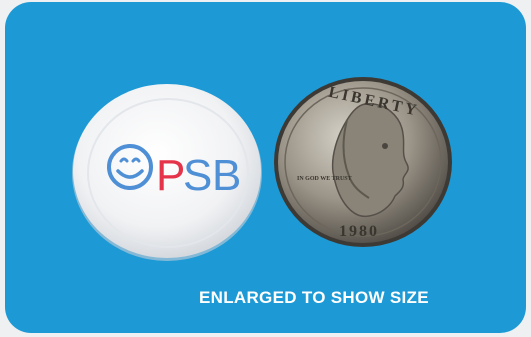 This screenshot has height=337, width=531. I want to click on size-caption: ENLARGED TO SHOW SIZE, so click(314, 297).